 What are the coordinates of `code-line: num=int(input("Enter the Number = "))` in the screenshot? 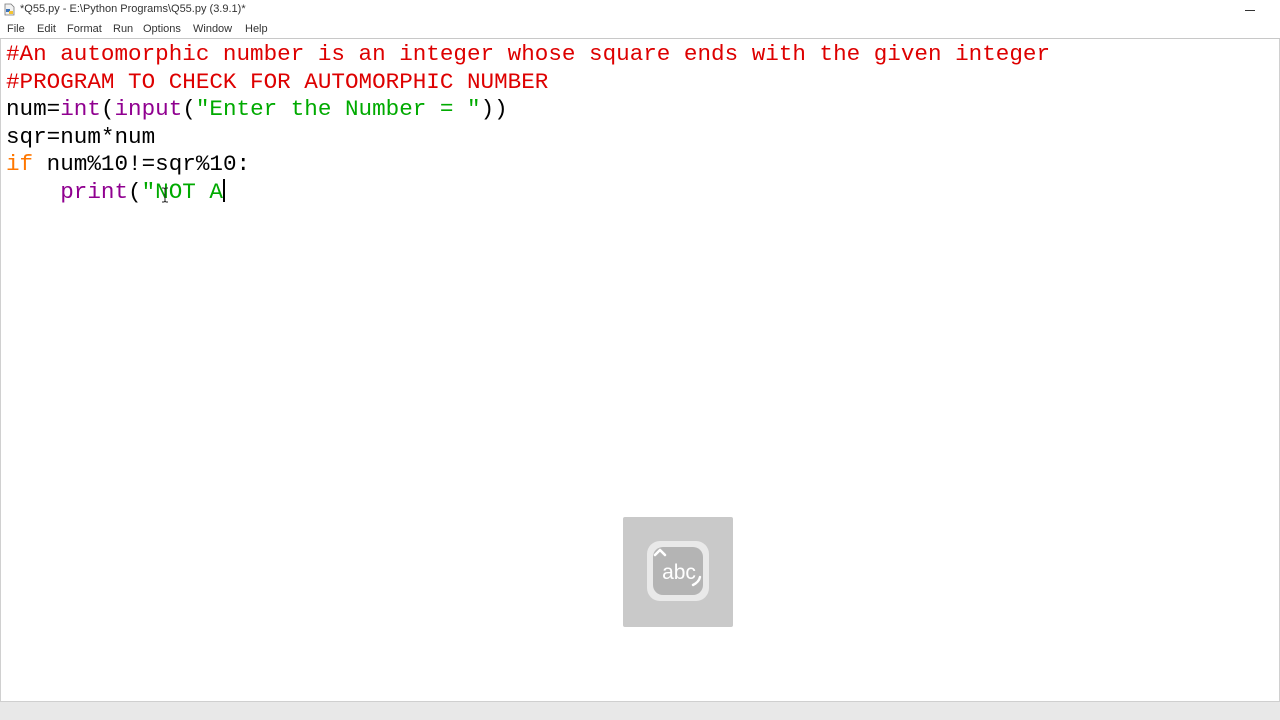 It's located at (528, 110).